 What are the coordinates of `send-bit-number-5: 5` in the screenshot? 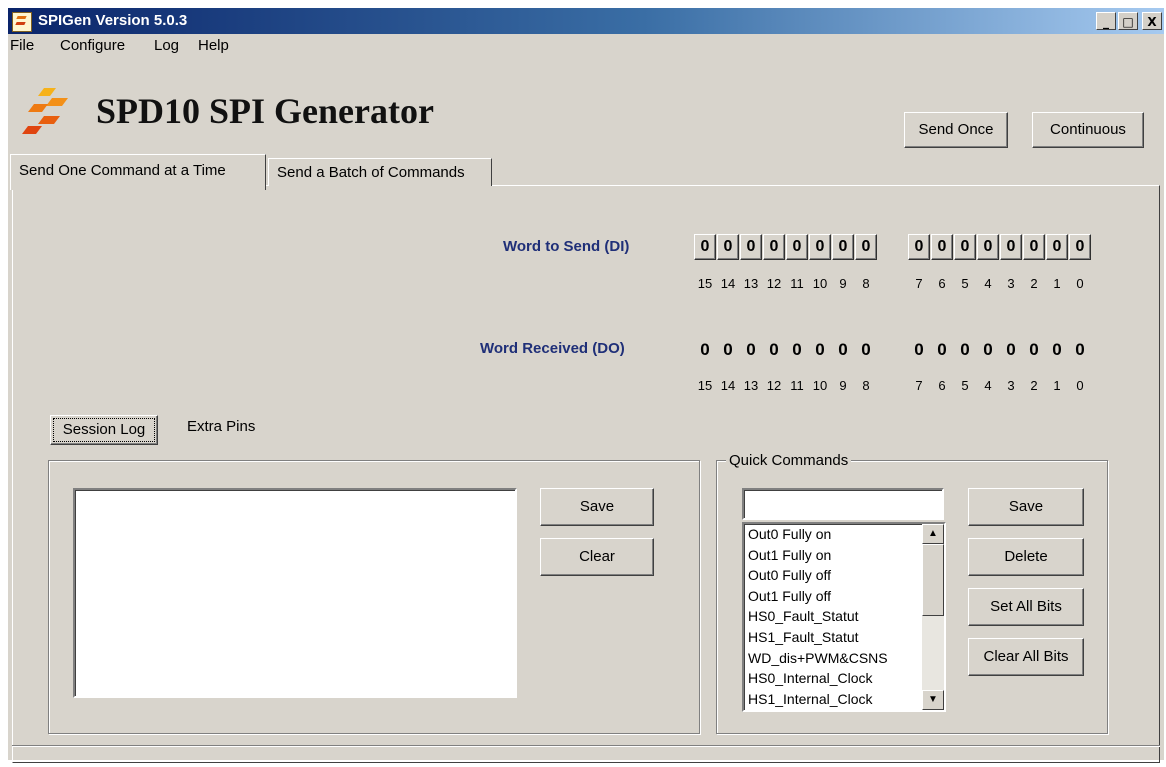 It's located at (965, 283).